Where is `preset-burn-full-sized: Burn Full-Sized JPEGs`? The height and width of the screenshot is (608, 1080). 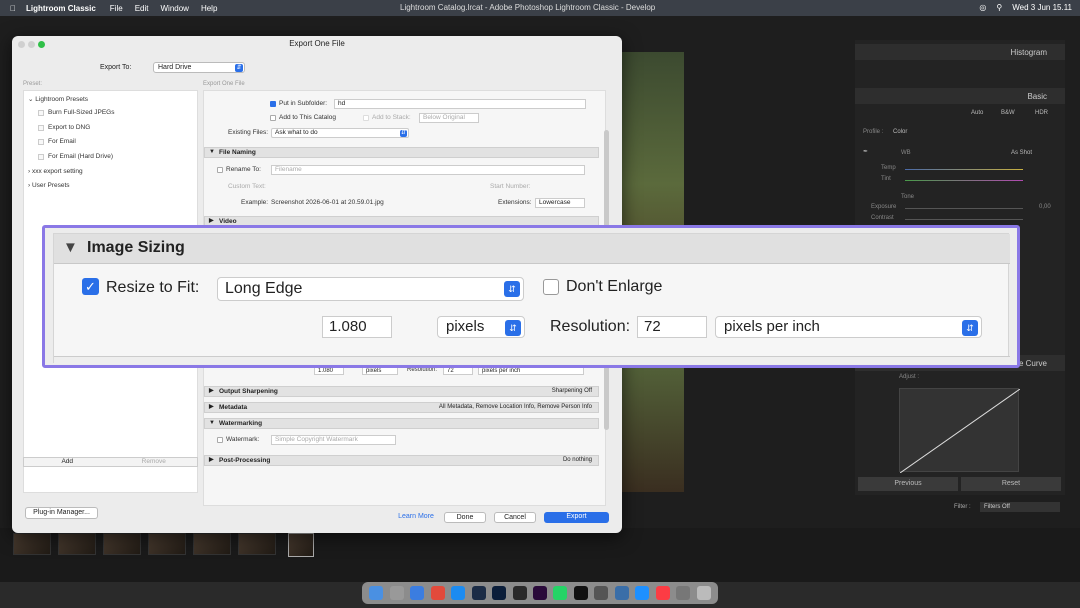
preset-burn-full-sized: Burn Full-Sized JPEGs is located at coordinates (81, 112).